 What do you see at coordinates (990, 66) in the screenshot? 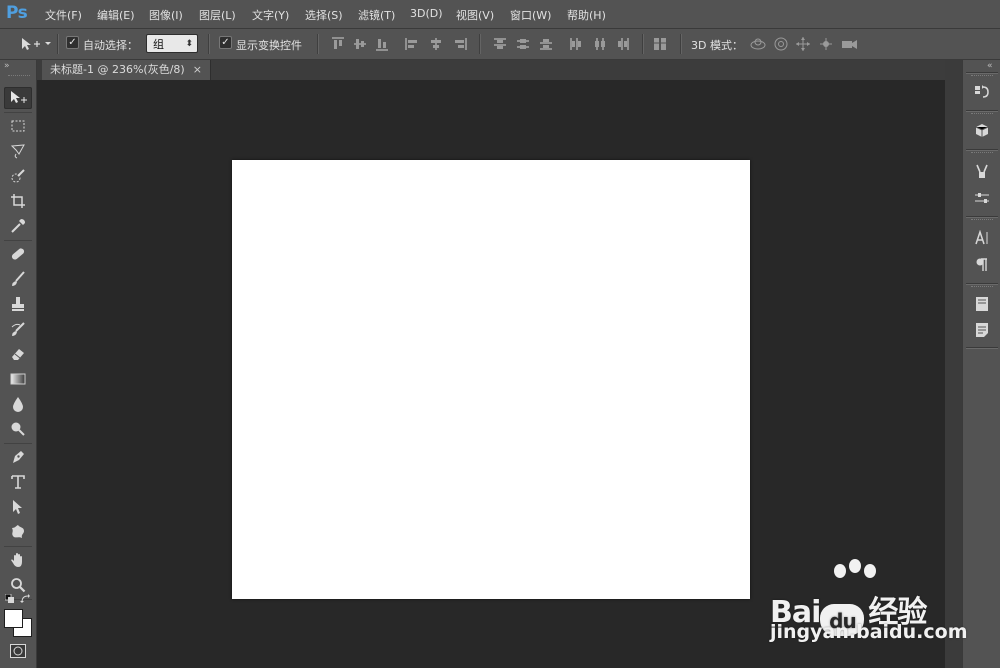
I see `expand-panels-icon: «` at bounding box center [990, 66].